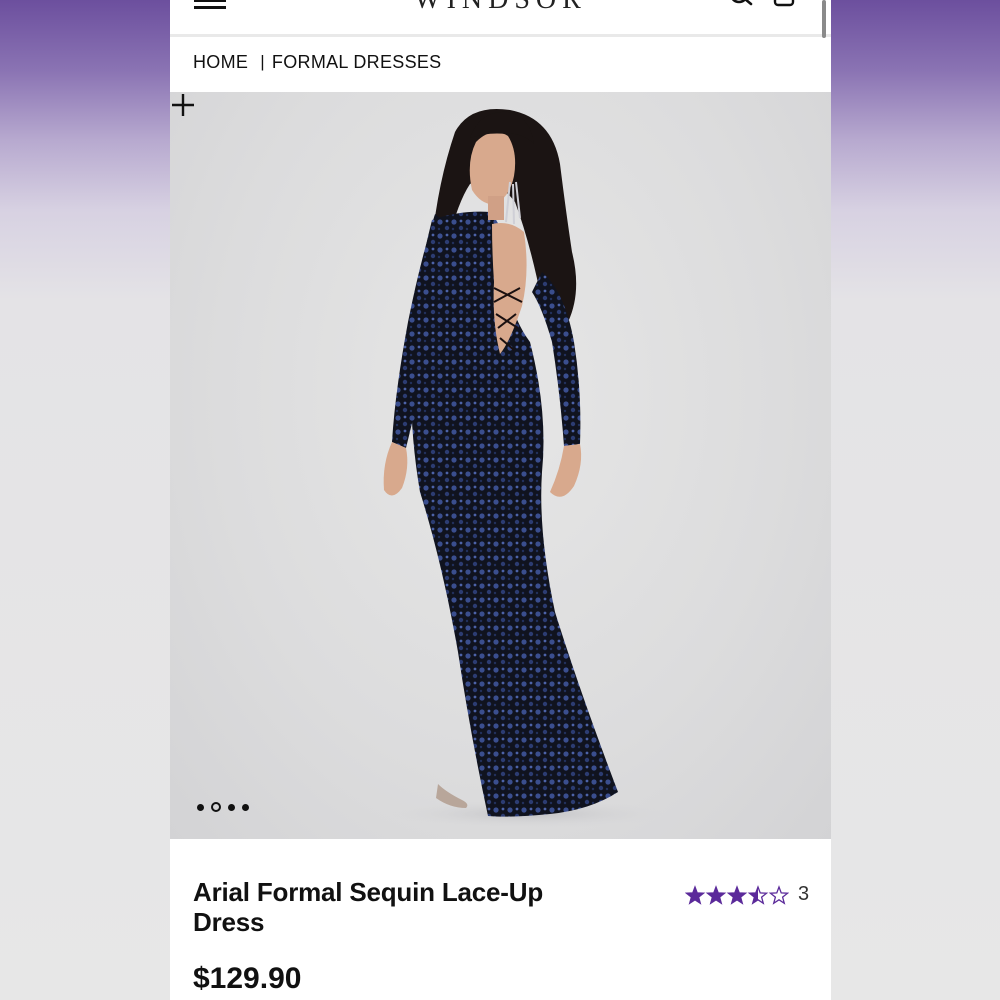  What do you see at coordinates (803, 894) in the screenshot?
I see `review-count: 3` at bounding box center [803, 894].